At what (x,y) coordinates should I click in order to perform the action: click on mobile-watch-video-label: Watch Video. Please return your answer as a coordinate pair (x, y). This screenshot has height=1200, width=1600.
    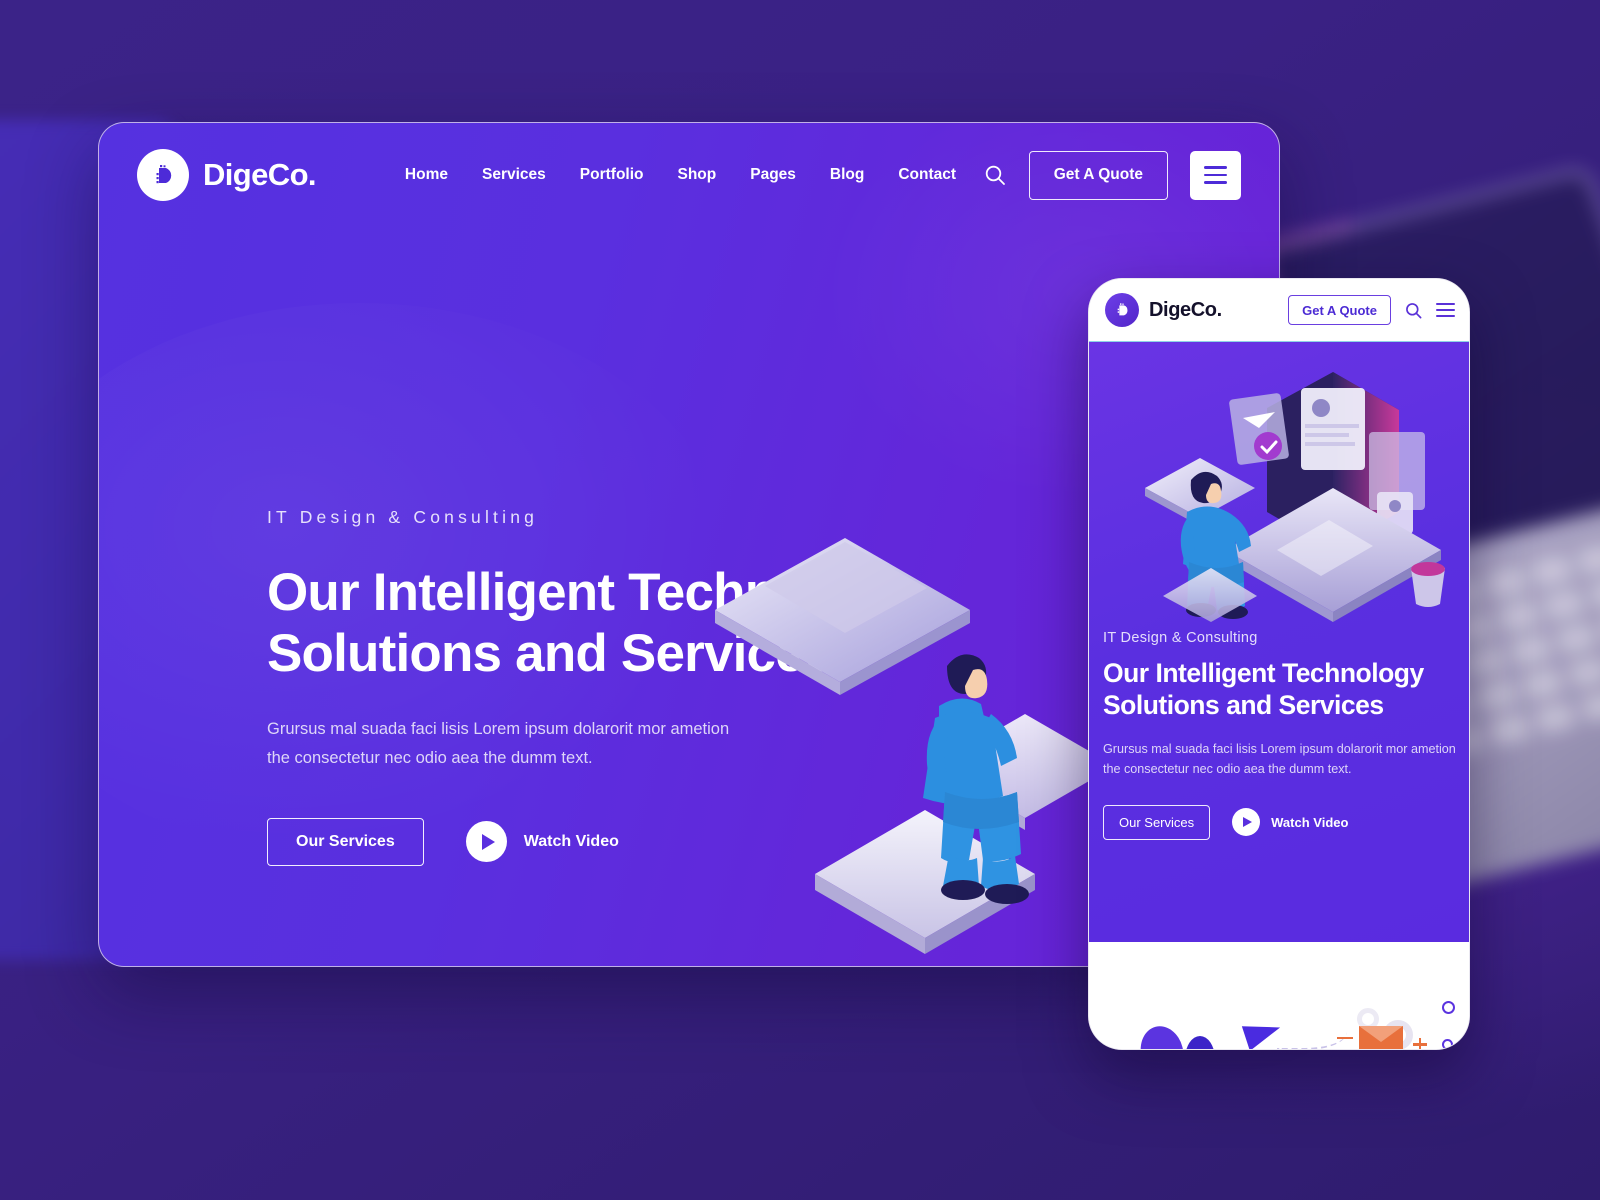
    Looking at the image, I should click on (1310, 822).